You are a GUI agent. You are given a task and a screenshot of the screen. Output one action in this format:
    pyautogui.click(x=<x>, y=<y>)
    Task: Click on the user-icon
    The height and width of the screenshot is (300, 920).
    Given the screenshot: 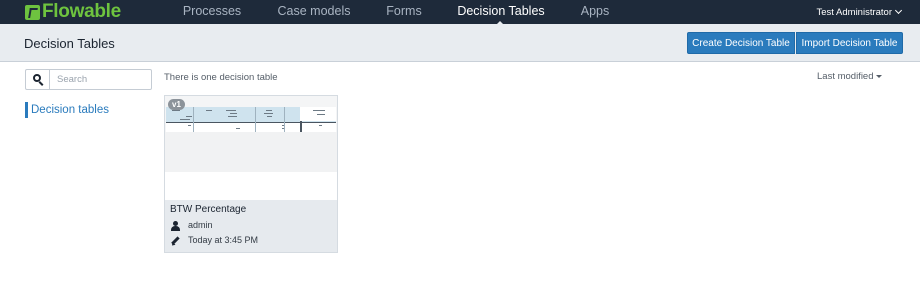 What is the action you would take?
    pyautogui.click(x=175, y=225)
    